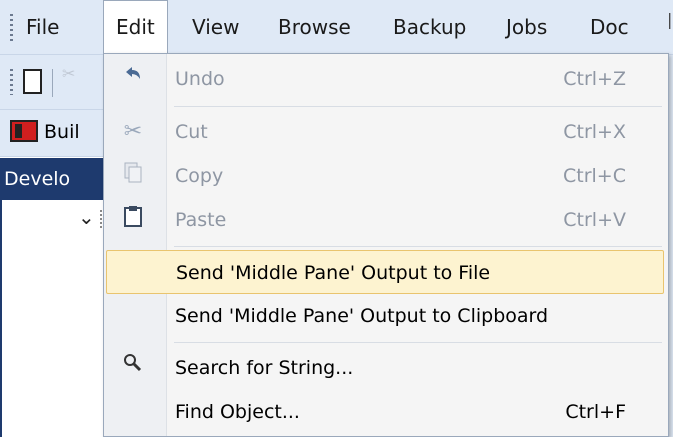  I want to click on menubar-overflow-marker: |, so click(670, 19).